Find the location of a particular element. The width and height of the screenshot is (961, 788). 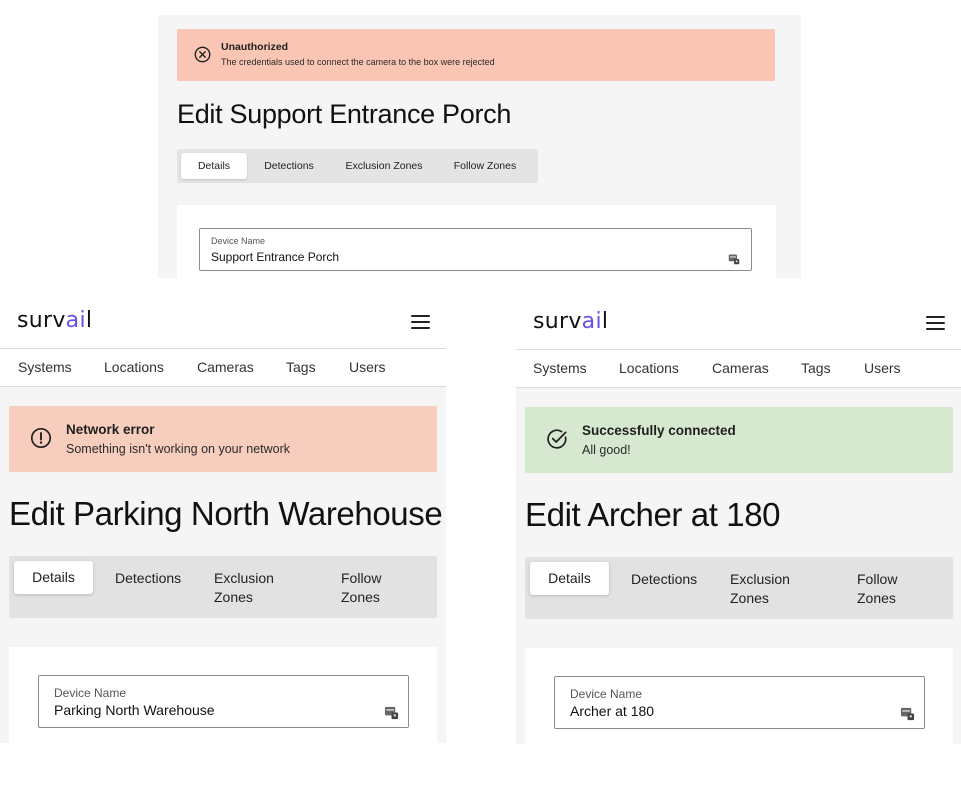

page-title: Edit Support Entrance Porch is located at coordinates (344, 114).